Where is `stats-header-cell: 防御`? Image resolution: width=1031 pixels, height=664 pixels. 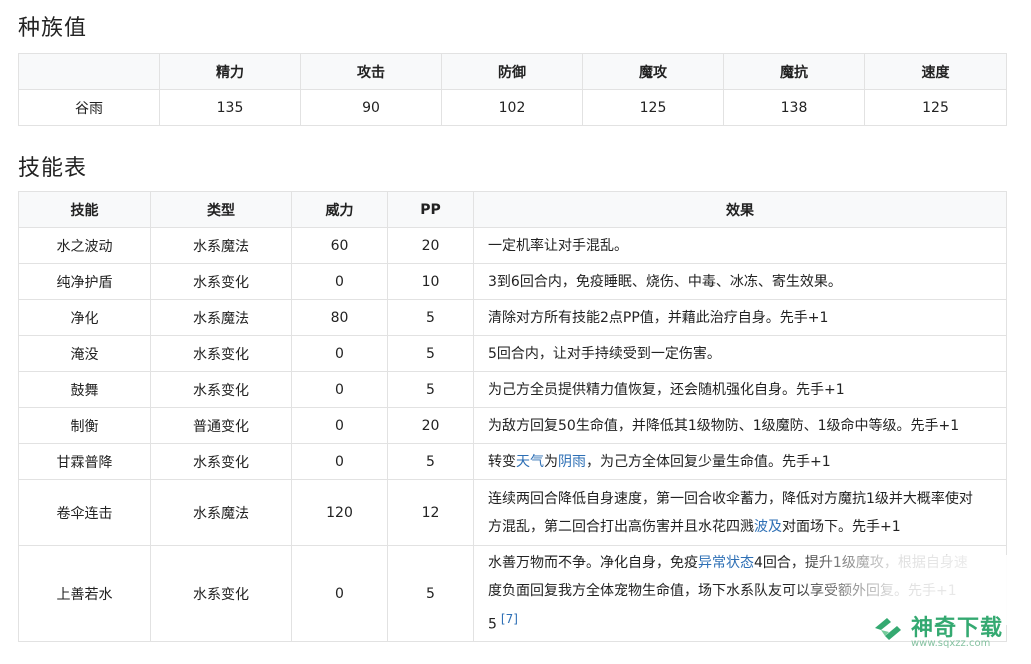
stats-header-cell: 防御 is located at coordinates (512, 71).